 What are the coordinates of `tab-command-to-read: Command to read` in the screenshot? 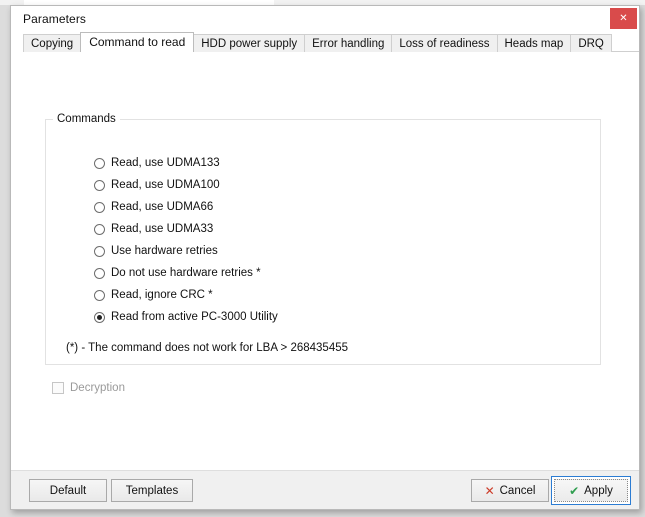 It's located at (137, 42).